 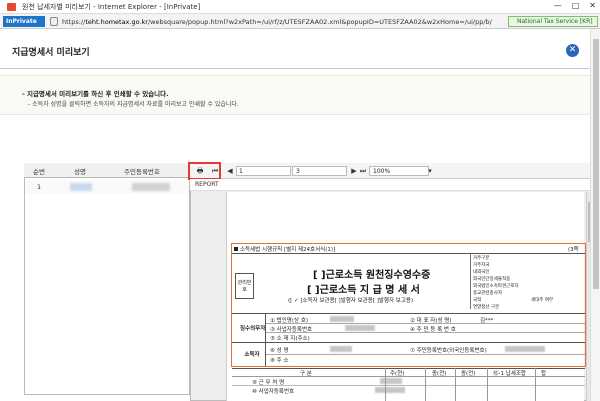 I want to click on recipient-name-link, so click(x=81, y=187).